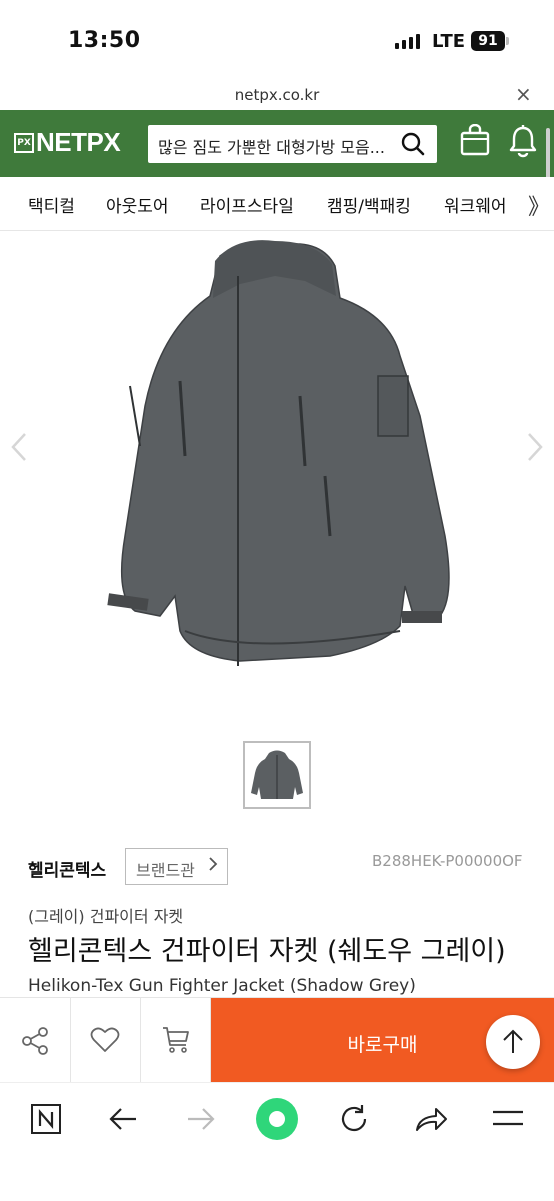  What do you see at coordinates (382, 1040) in the screenshot?
I see `buy-now-button: 바로구매` at bounding box center [382, 1040].